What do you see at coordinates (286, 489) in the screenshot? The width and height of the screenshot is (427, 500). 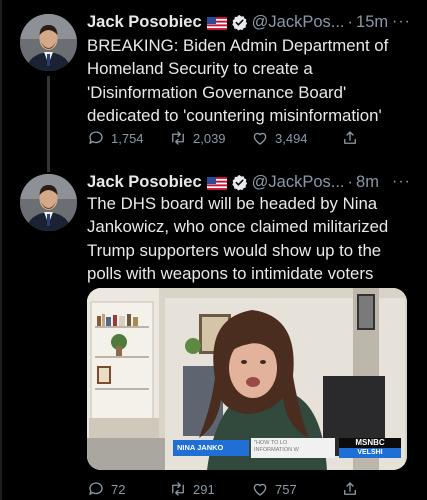 I see `like-count: 757` at bounding box center [286, 489].